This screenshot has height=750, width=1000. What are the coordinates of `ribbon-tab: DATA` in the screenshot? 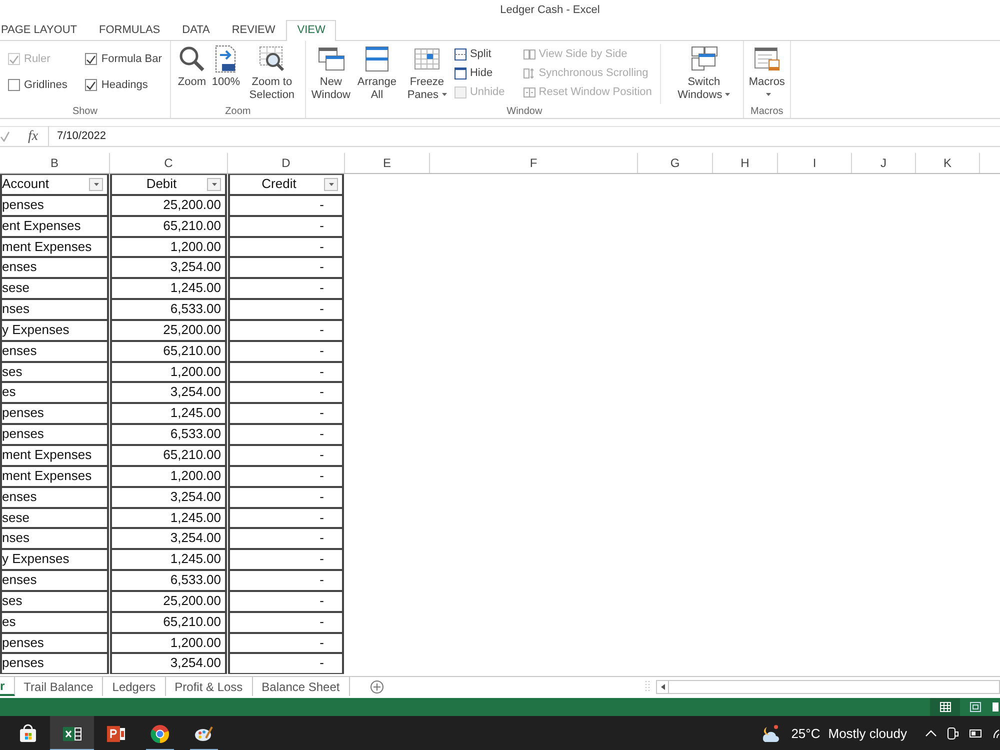 It's located at (196, 30).